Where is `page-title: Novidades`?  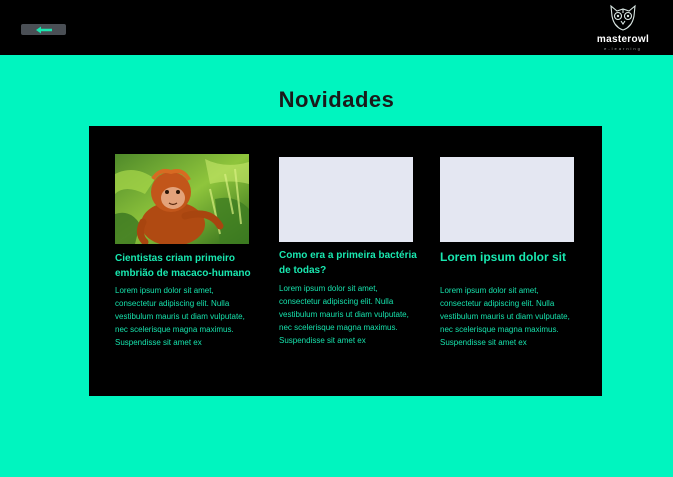 page-title: Novidades is located at coordinates (336, 99).